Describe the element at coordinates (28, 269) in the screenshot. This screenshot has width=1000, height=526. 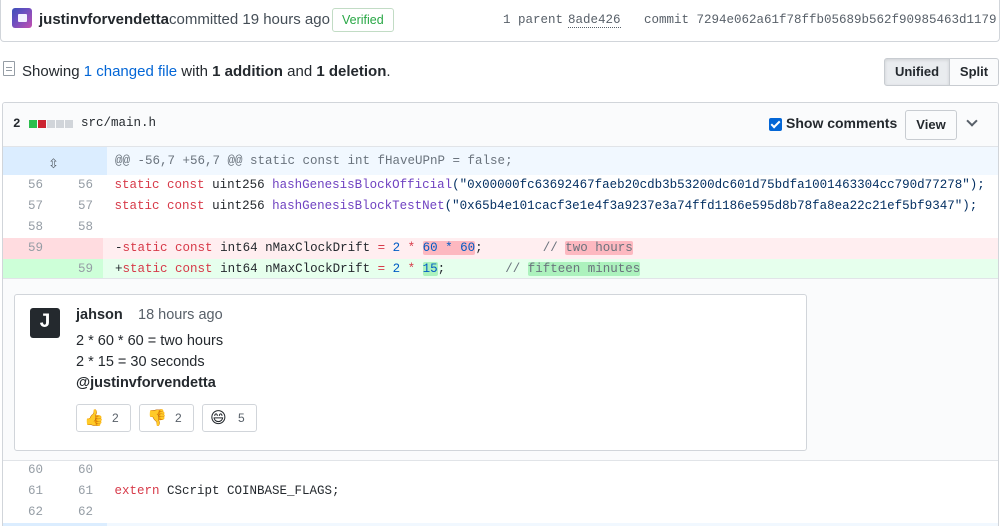
I see `old-line-number` at that location.